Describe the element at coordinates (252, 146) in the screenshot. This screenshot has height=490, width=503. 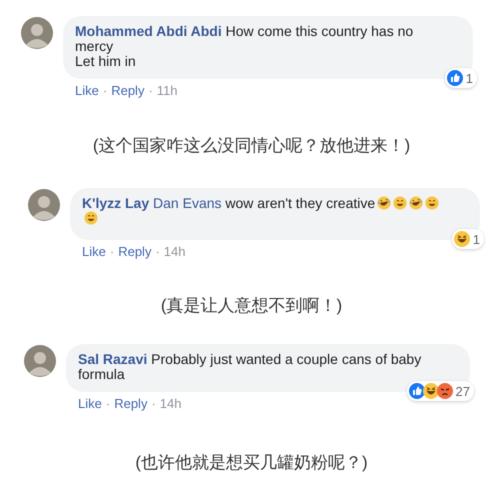
I see `translation-text: (这个国家咋这么没同情心呢？放他进来！)` at that location.